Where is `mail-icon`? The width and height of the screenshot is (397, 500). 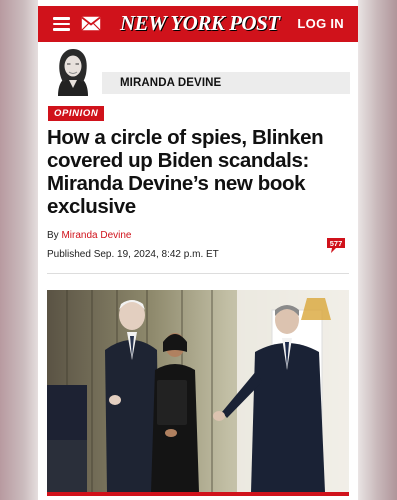
mail-icon is located at coordinates (91, 23).